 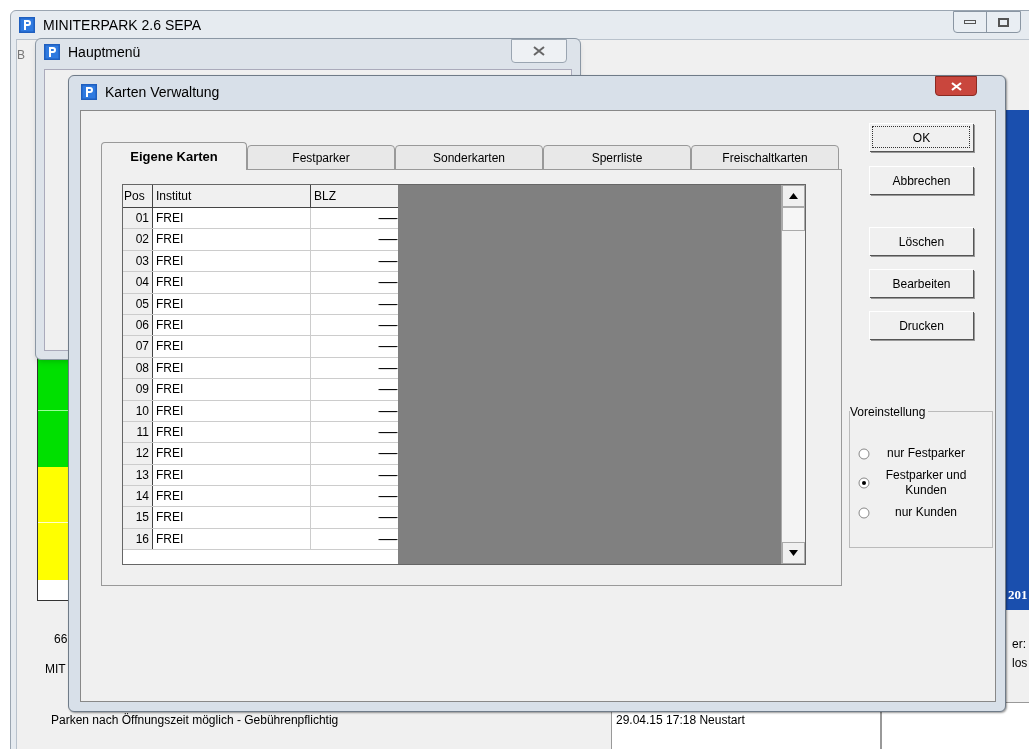 I want to click on row-header: 07, so click(x=138, y=346).